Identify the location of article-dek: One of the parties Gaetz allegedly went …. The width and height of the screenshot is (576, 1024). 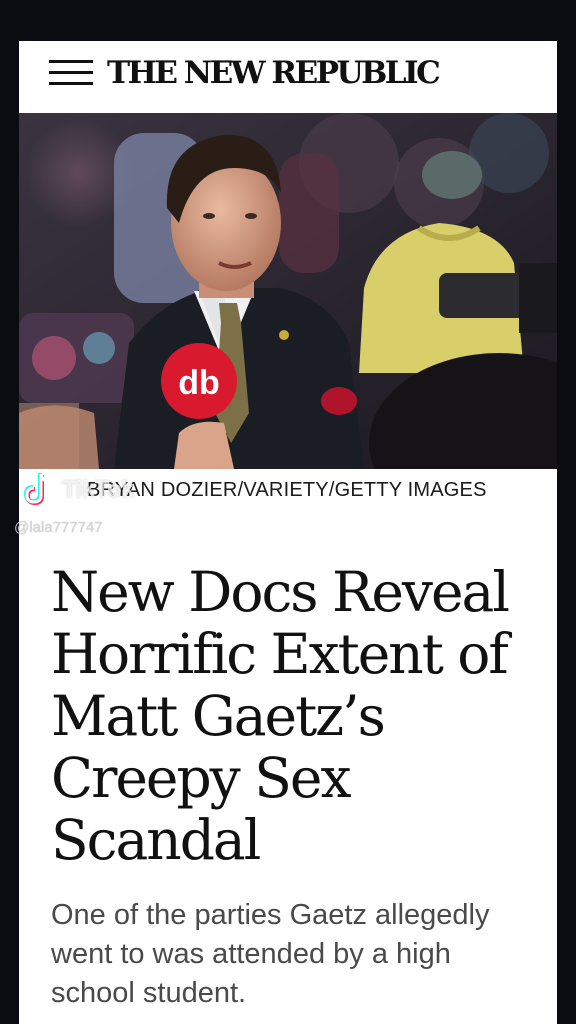
(270, 954).